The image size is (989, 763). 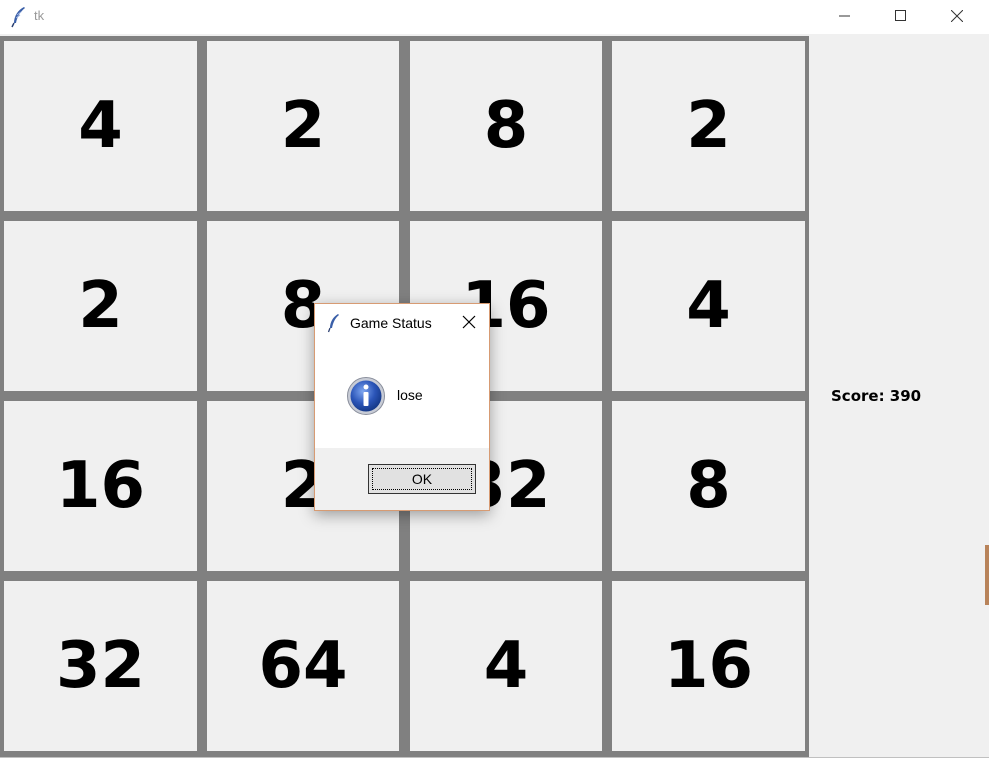 I want to click on dialog-close-button, so click(x=469, y=322).